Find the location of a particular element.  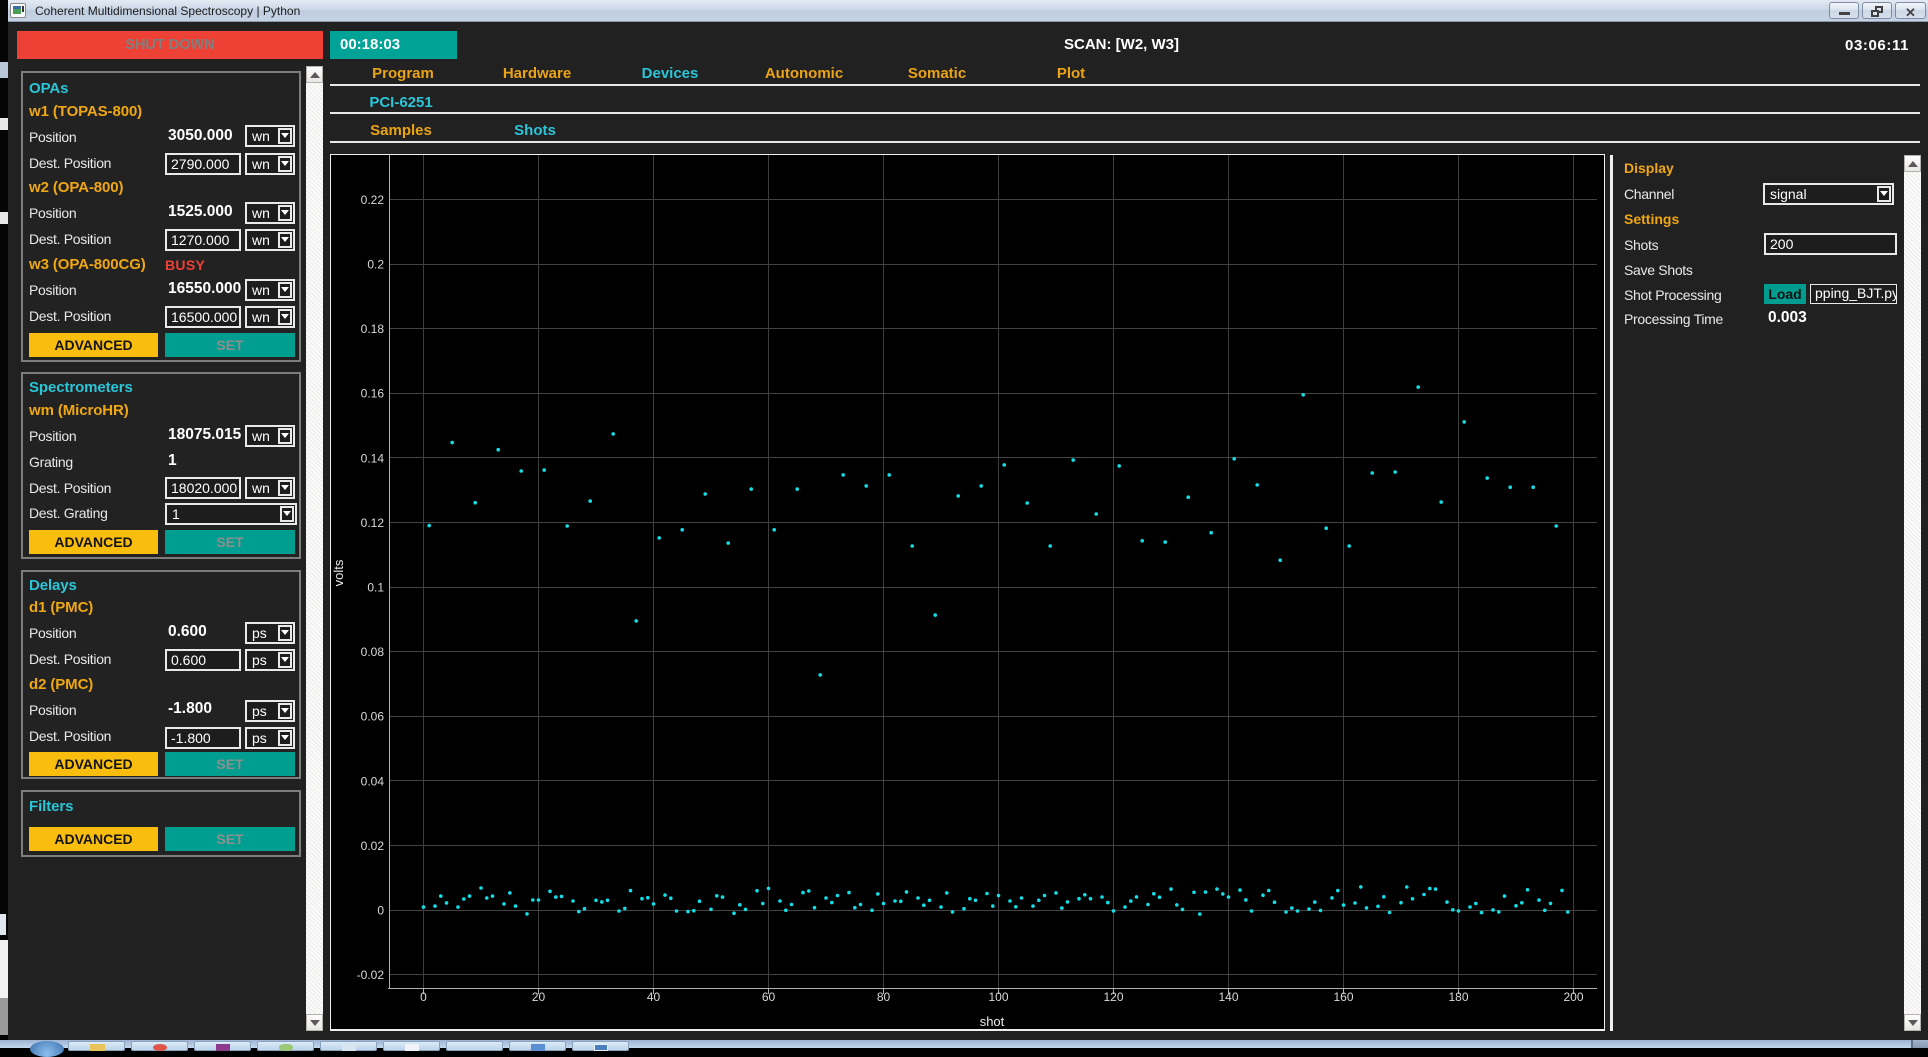

svg-text: 20 is located at coordinates (539, 997).